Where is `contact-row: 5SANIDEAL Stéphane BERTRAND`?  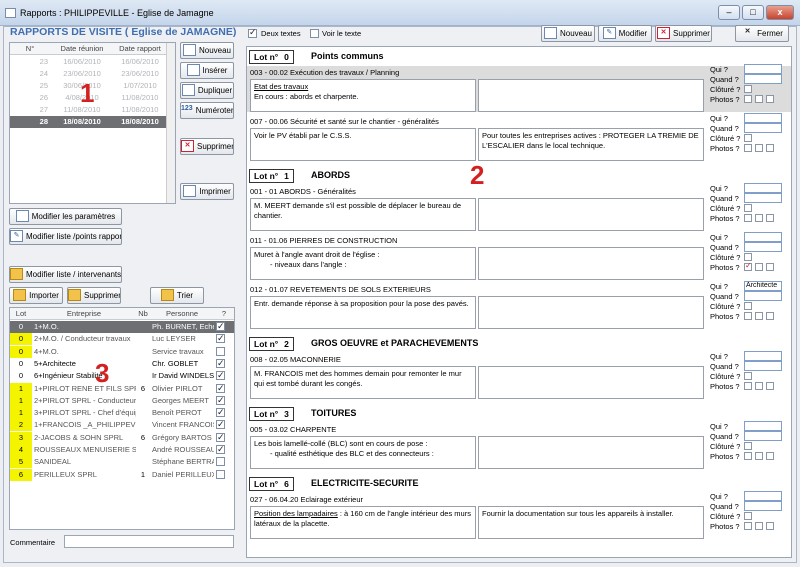 contact-row: 5SANIDEAL Stéphane BERTRAND is located at coordinates (122, 462).